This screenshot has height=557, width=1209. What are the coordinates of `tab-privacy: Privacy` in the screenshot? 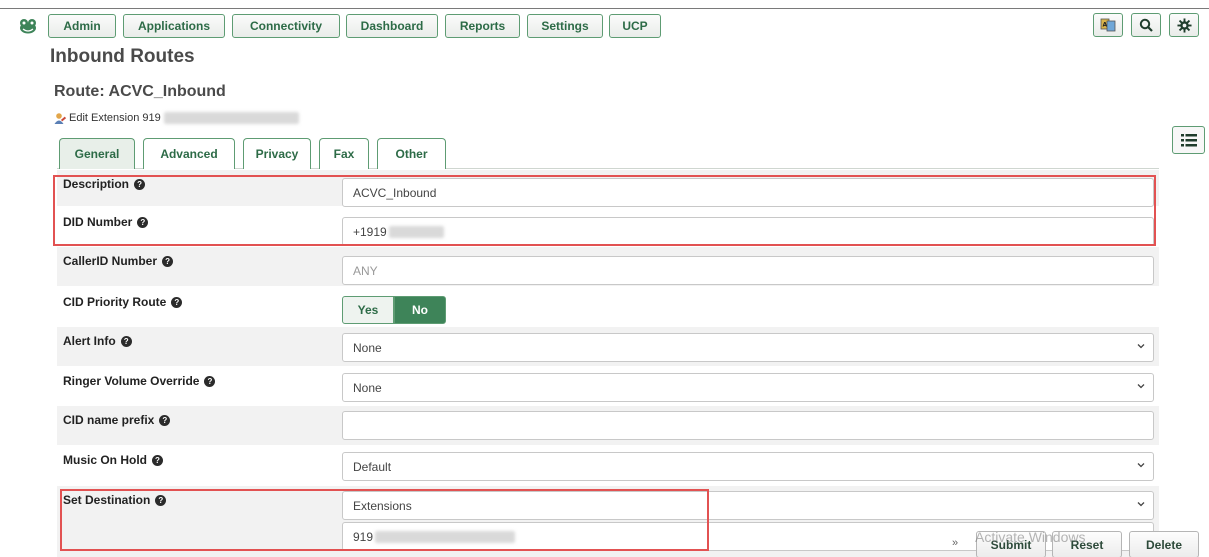 It's located at (277, 153).